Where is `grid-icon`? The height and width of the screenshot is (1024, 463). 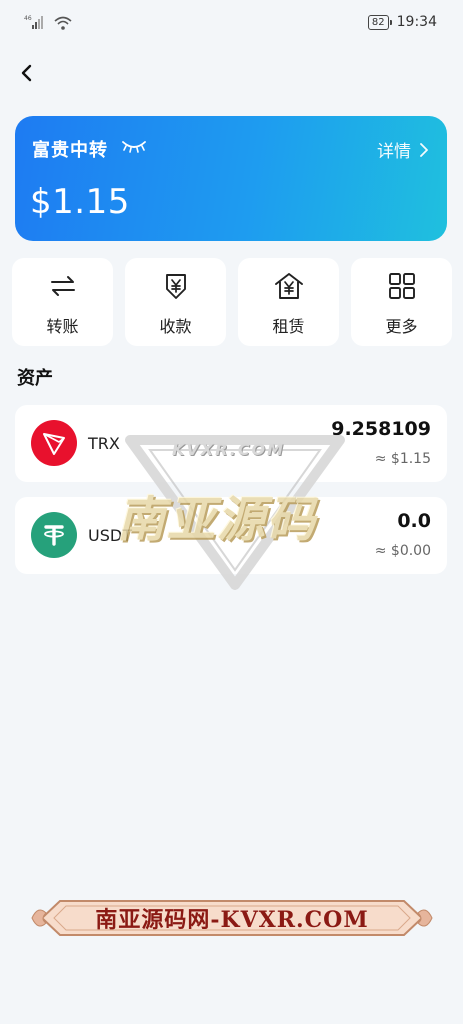 grid-icon is located at coordinates (402, 286).